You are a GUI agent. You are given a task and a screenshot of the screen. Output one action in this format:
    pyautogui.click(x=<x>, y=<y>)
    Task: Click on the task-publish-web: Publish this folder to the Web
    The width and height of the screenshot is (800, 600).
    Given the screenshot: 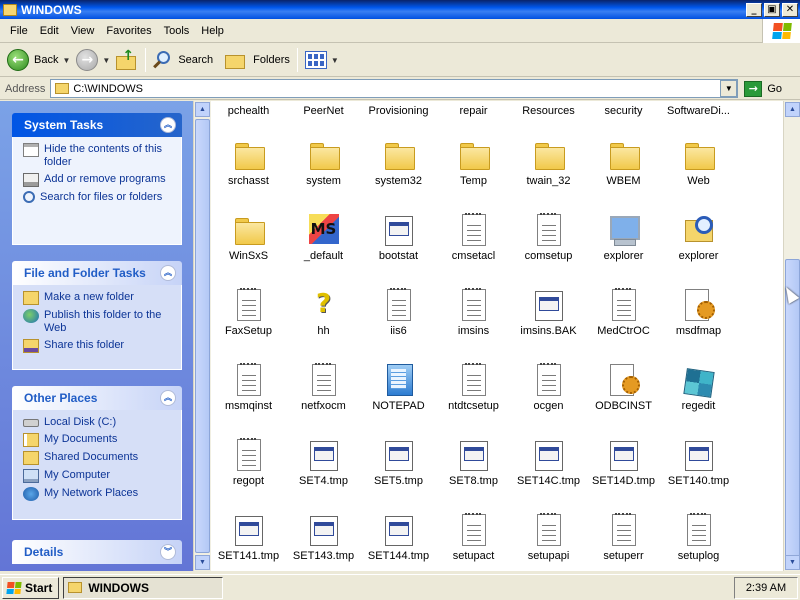 What is the action you would take?
    pyautogui.click(x=100, y=322)
    